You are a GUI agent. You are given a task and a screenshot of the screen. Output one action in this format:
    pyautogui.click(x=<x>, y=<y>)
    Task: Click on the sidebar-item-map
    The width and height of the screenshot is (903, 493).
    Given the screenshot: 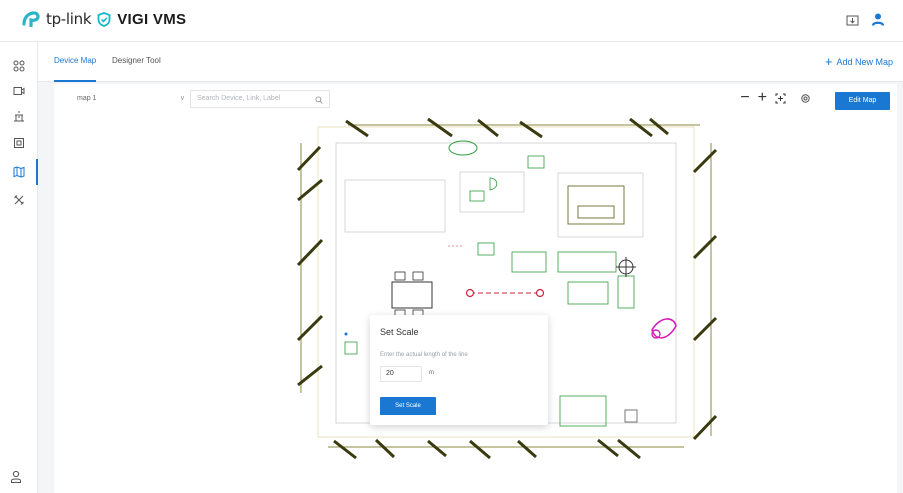 What is the action you would take?
    pyautogui.click(x=19, y=172)
    